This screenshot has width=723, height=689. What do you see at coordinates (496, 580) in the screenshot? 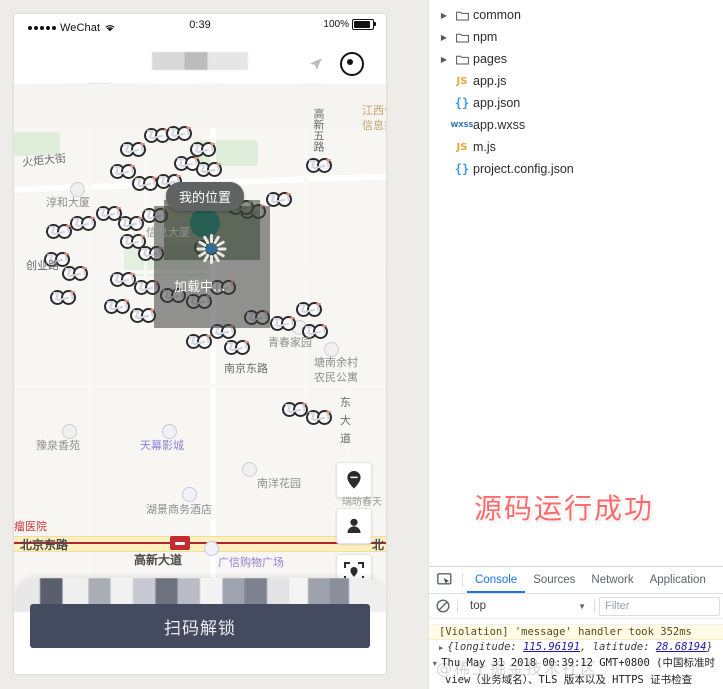
I see `tab-console: Console` at bounding box center [496, 580].